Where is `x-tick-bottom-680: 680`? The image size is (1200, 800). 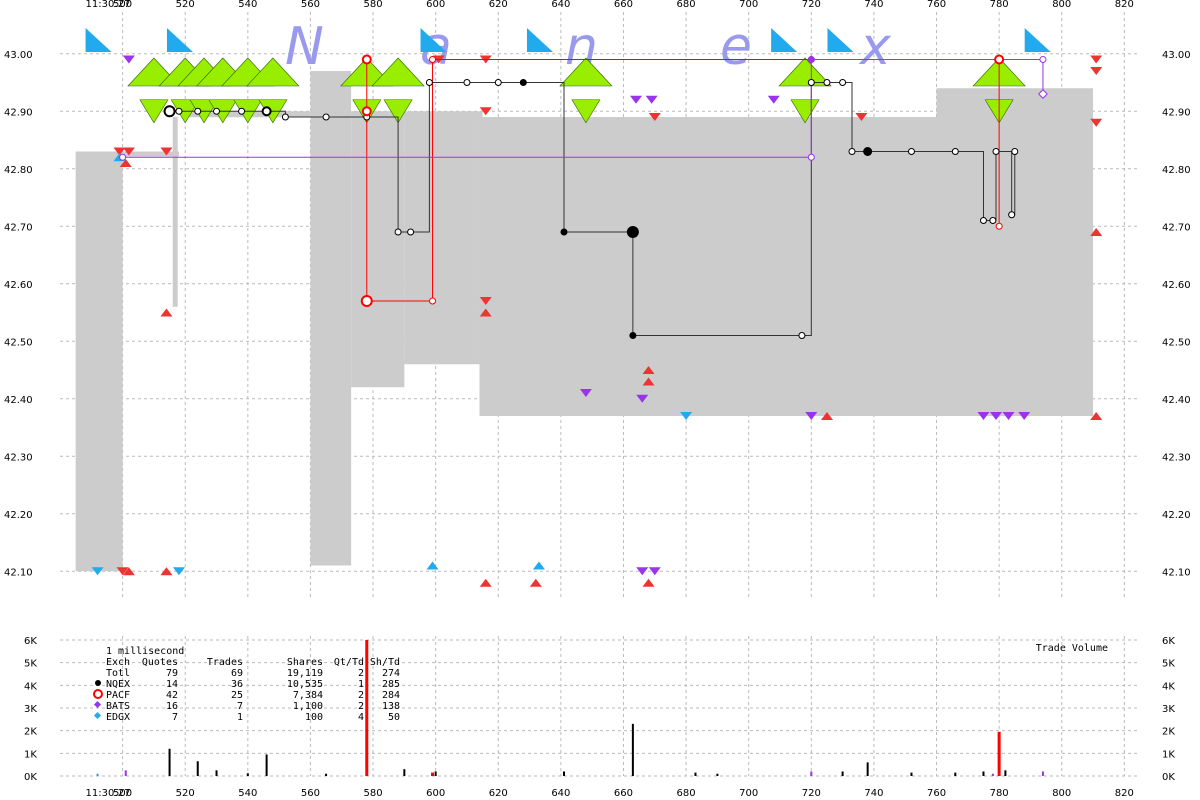
x-tick-bottom-680: 680 is located at coordinates (686, 793).